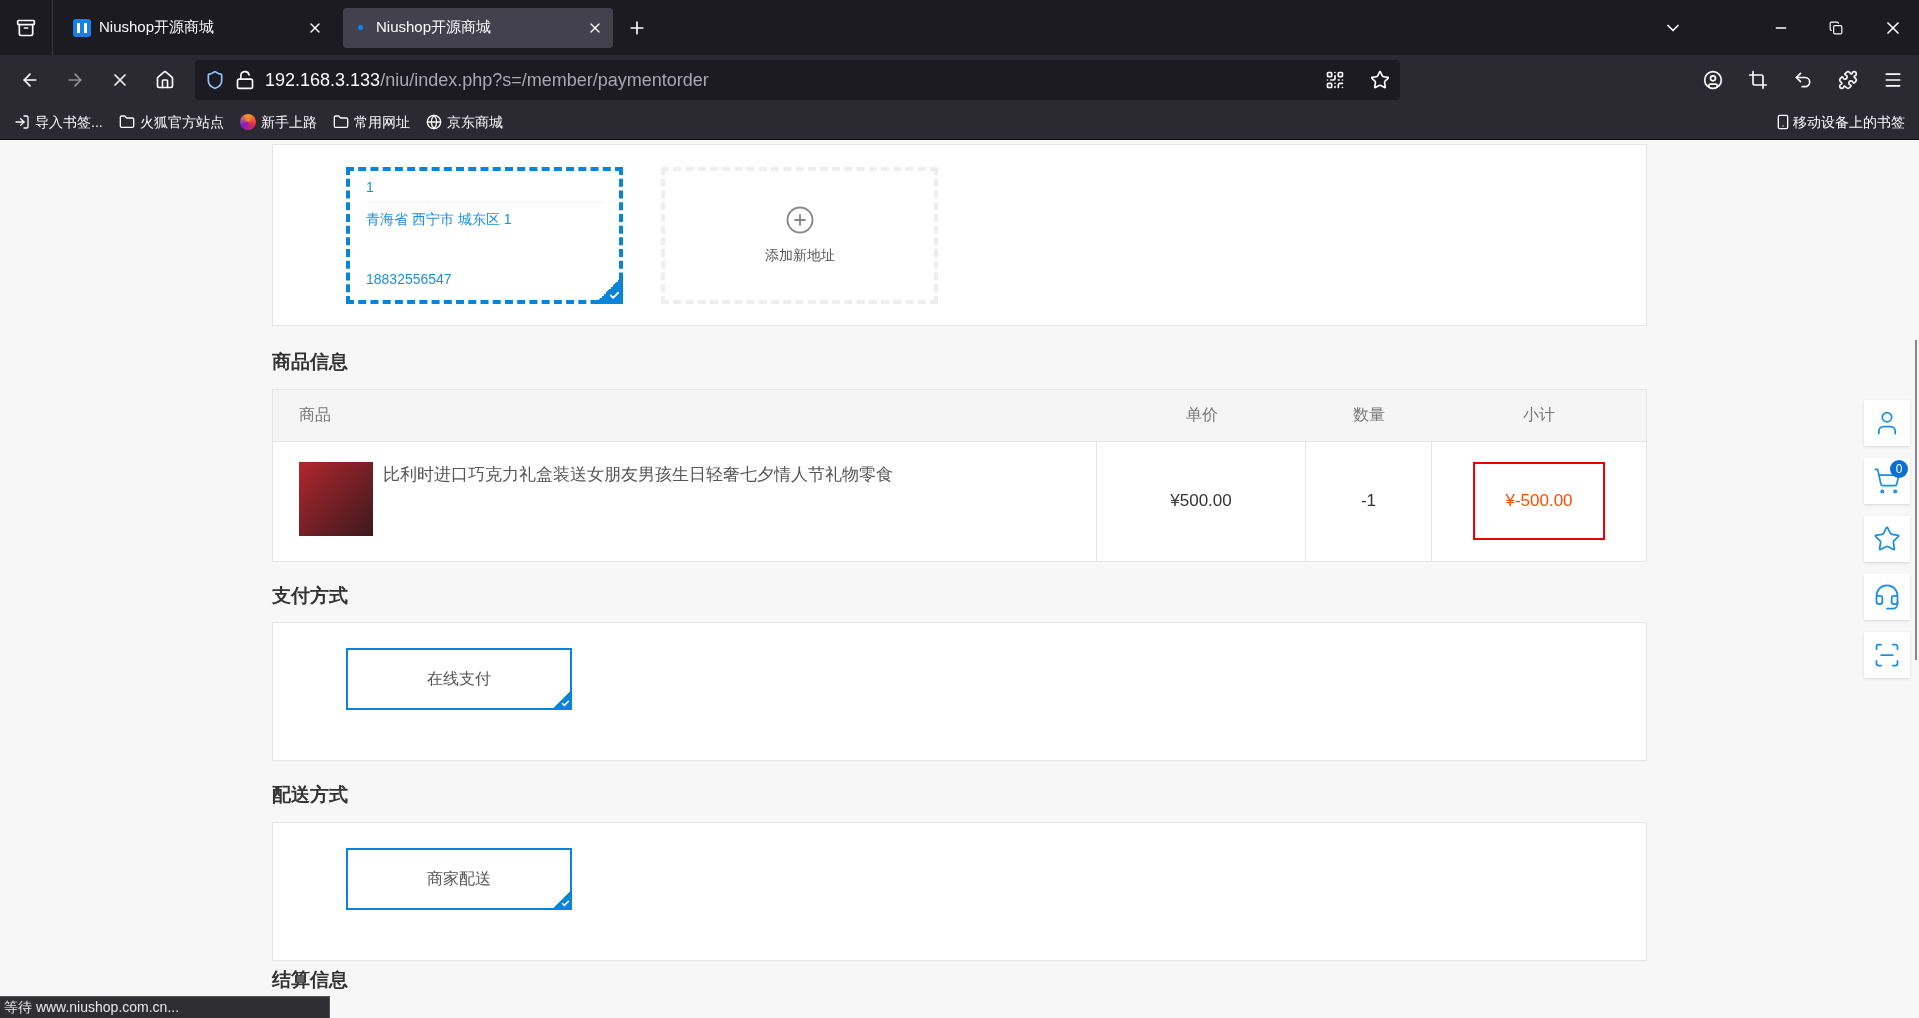 The height and width of the screenshot is (1018, 1919). What do you see at coordinates (1201, 501) in the screenshot?
I see `table-cell-text: ¥500.00` at bounding box center [1201, 501].